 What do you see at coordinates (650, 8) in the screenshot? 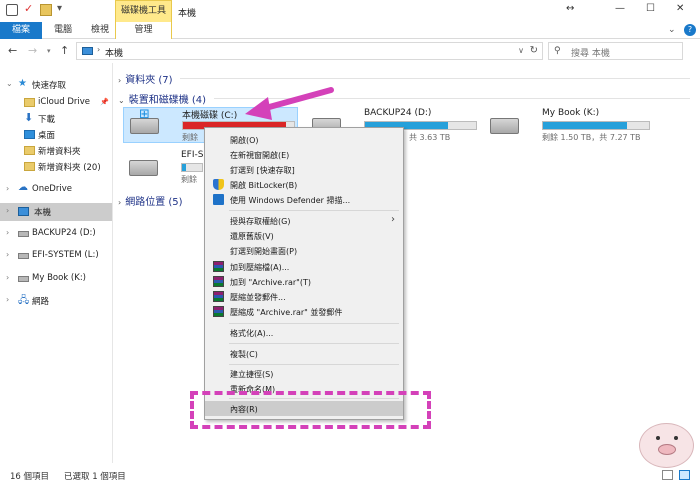
I see `maximize-button: ☐` at bounding box center [650, 8].